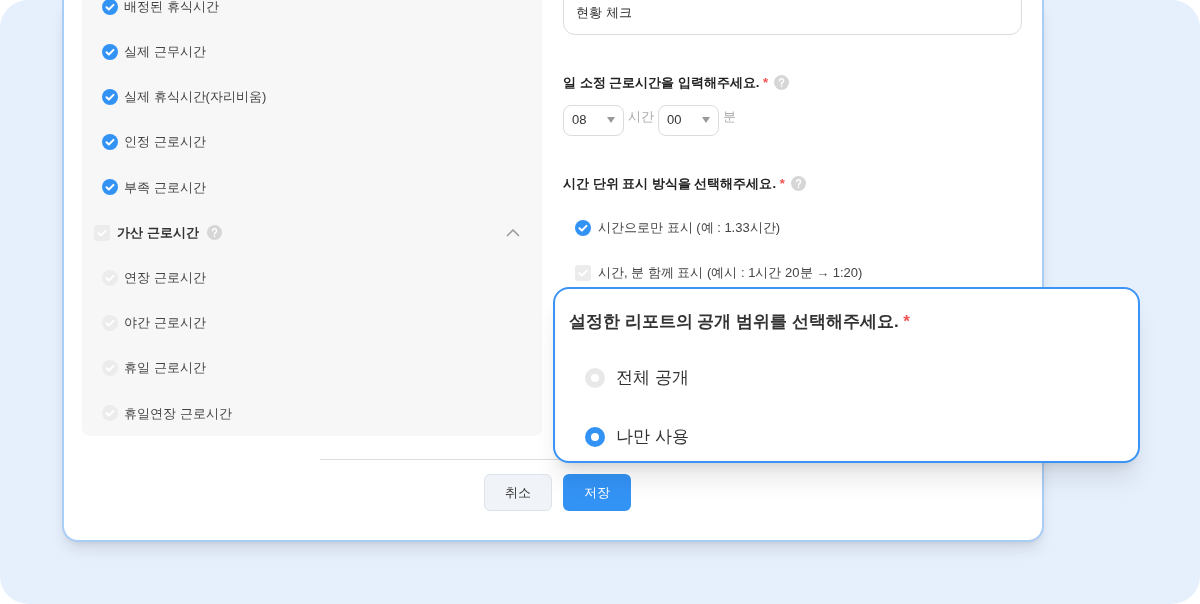 Image resolution: width=1200 pixels, height=604 pixels. What do you see at coordinates (792, 17) in the screenshot?
I see `report-name-field: 현황 체크` at bounding box center [792, 17].